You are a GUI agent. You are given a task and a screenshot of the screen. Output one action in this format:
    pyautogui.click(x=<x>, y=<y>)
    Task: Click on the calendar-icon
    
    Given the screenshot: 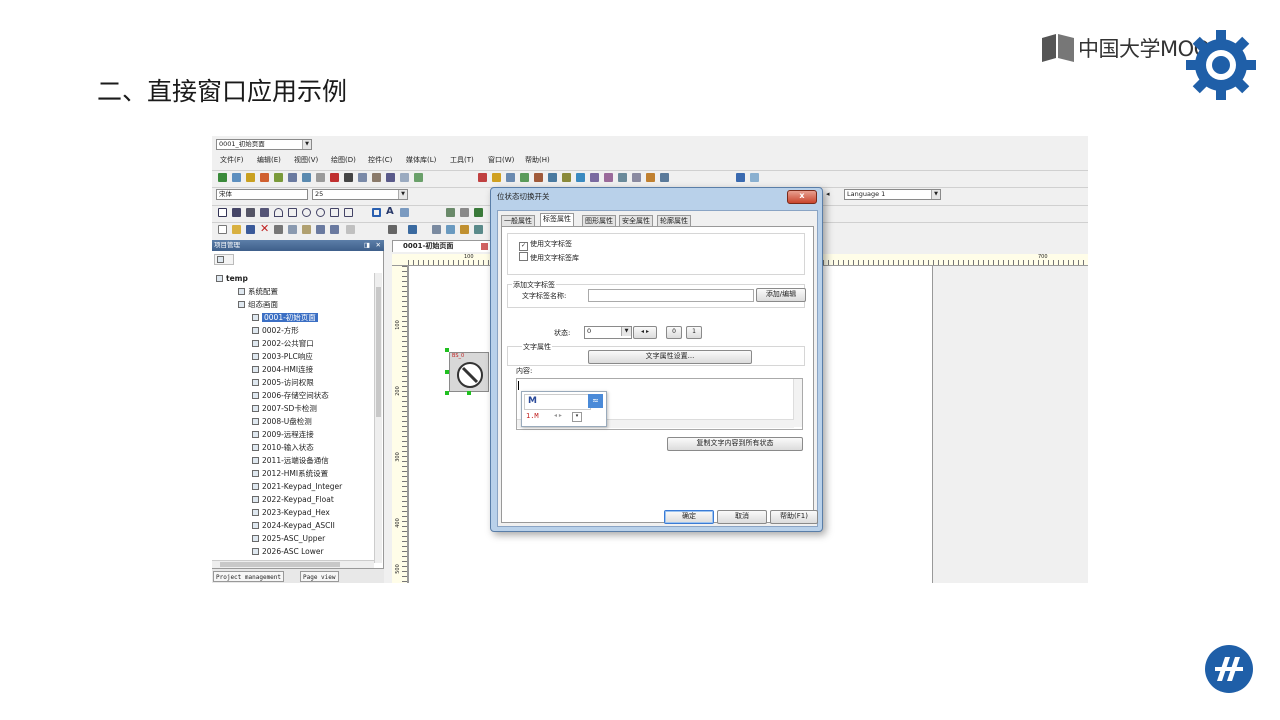 What is the action you would take?
    pyautogui.click(x=664, y=177)
    